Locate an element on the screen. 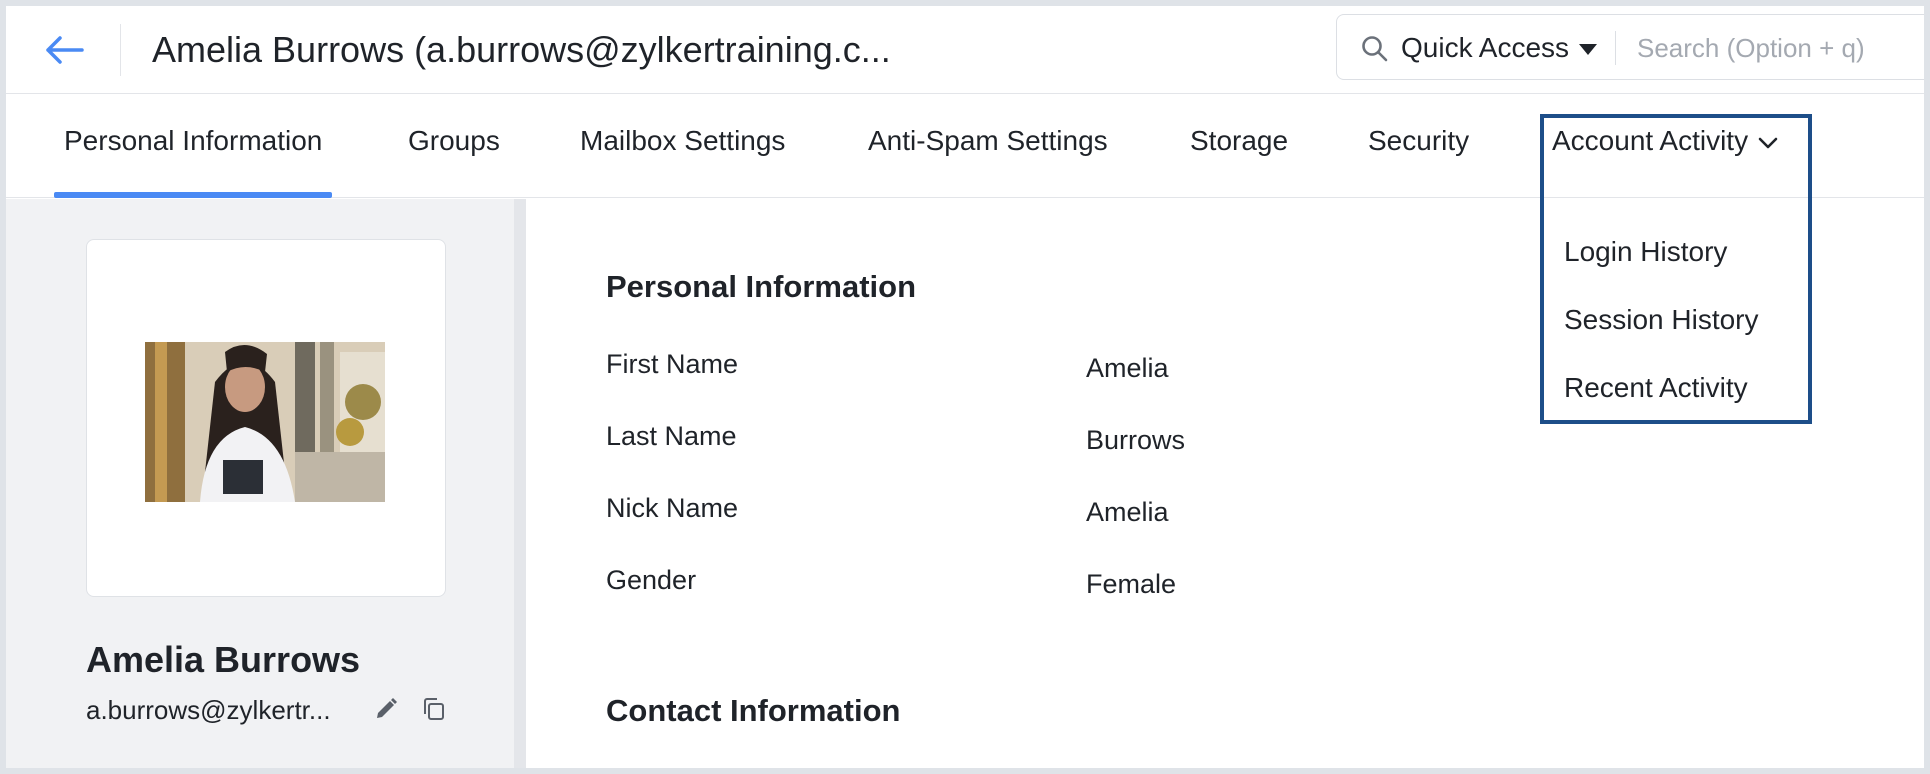 Image resolution: width=1930 pixels, height=774 pixels. caret-down-icon is located at coordinates (1588, 50).